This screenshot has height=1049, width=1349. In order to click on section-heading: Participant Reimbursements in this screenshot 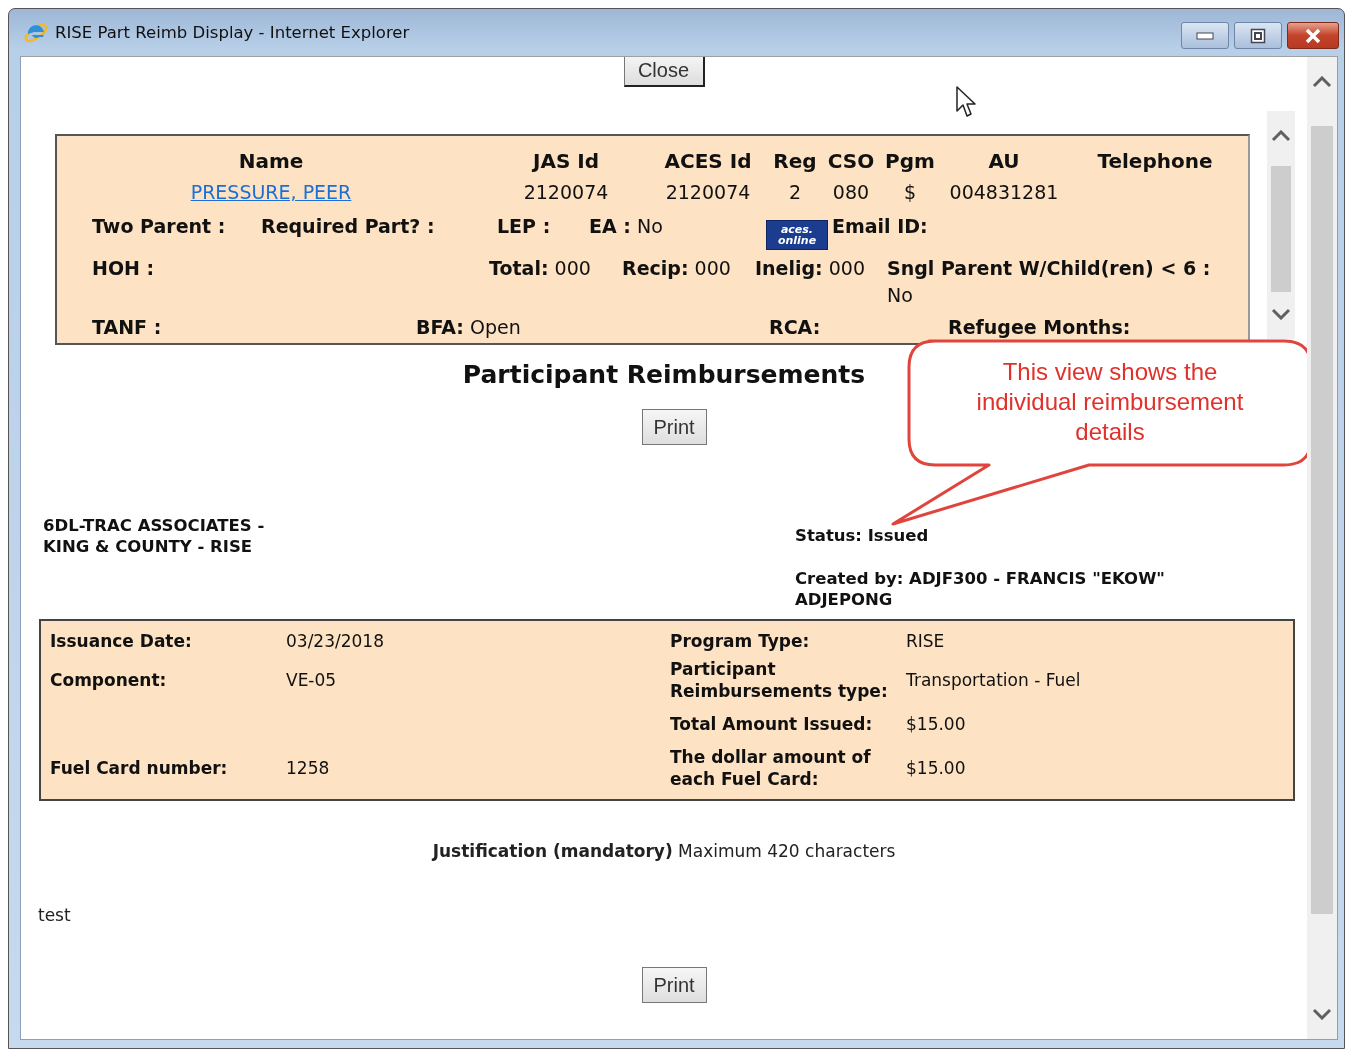, I will do `click(664, 375)`.